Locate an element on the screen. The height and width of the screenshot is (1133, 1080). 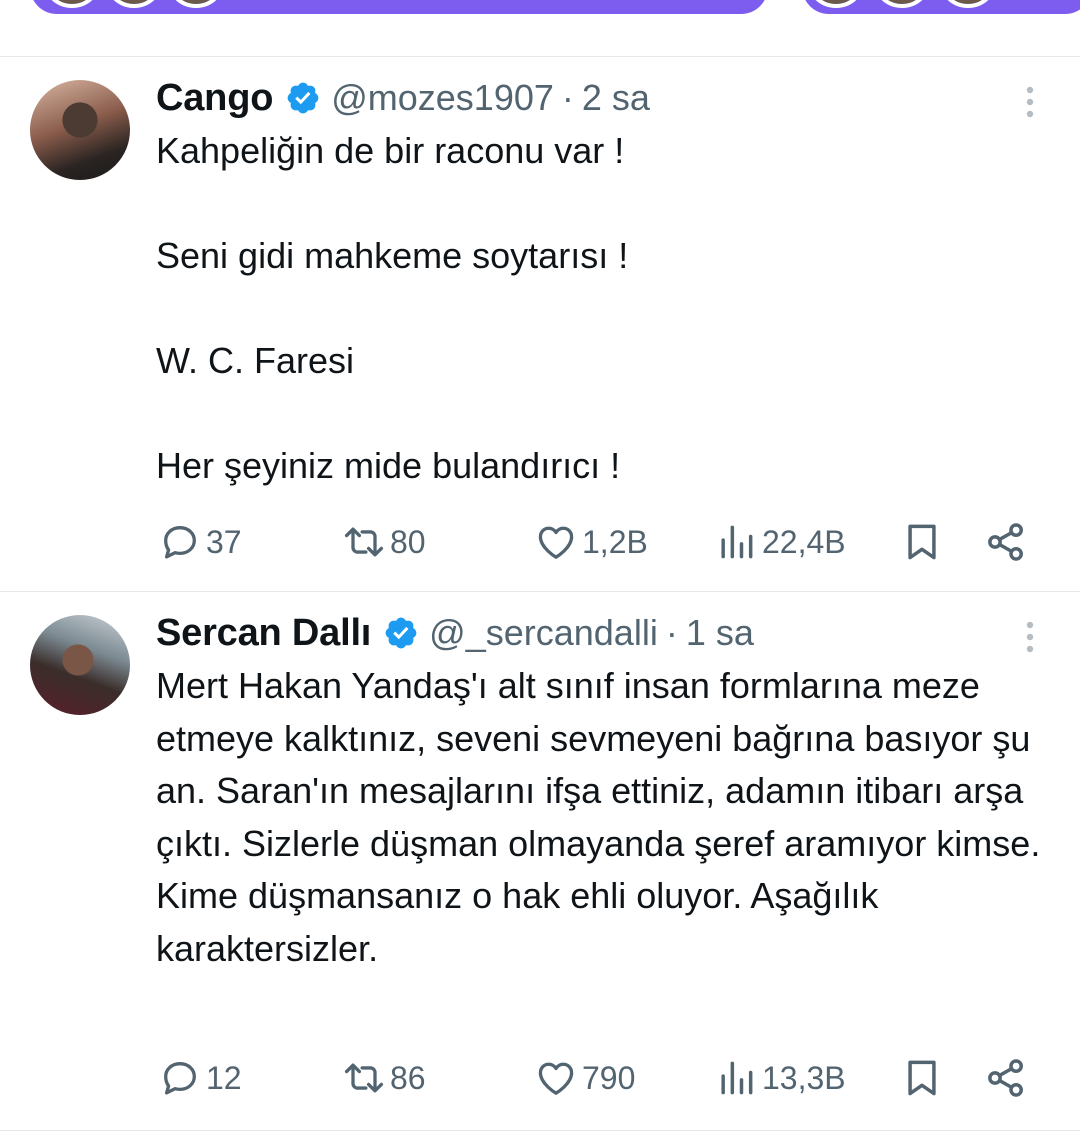
top-stories-strip is located at coordinates (540, 28).